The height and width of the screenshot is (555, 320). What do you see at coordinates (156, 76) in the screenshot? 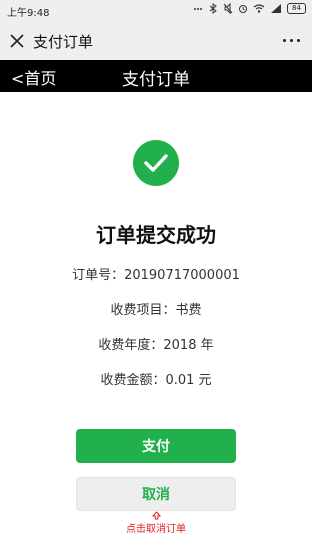
I see `page-header: 支付订单 <首页` at bounding box center [156, 76].